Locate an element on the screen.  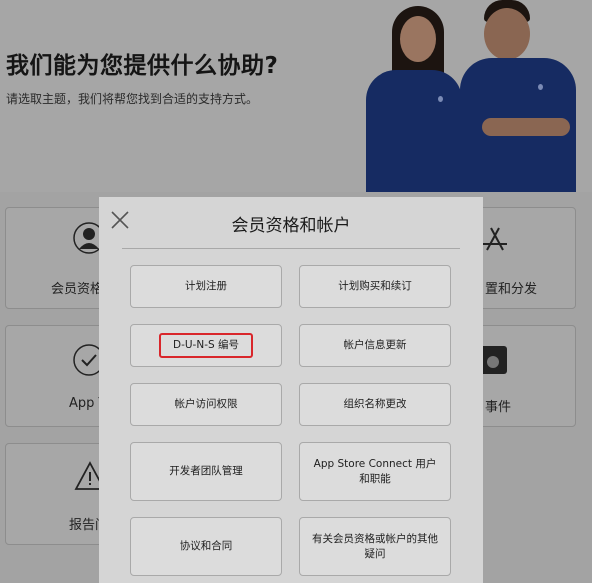
duns-highlight: D-U-N-S 编号 is located at coordinates (206, 345).